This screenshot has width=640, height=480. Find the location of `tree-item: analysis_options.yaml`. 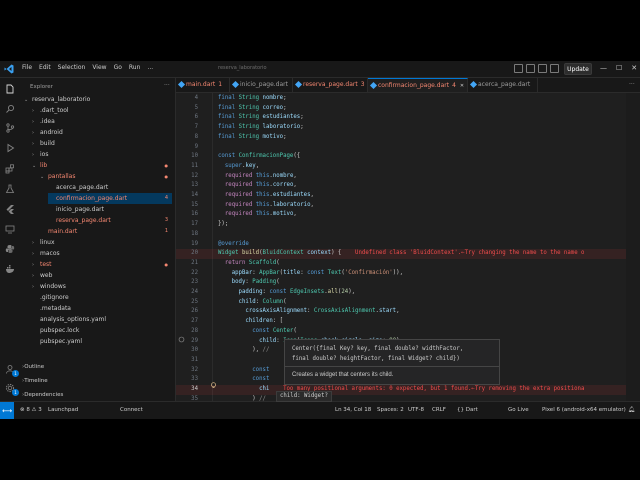

tree-item: analysis_options.yaml is located at coordinates (102, 319).